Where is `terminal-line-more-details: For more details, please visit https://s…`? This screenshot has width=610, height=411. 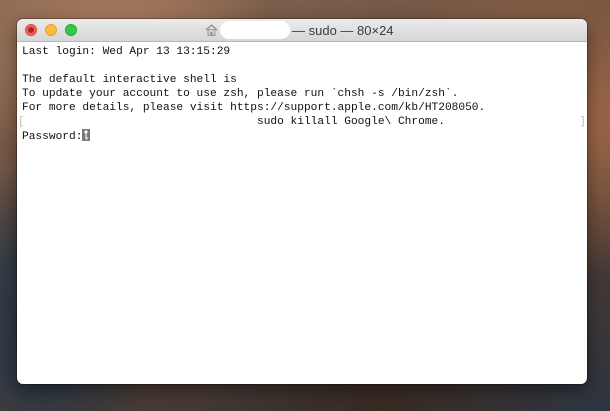
terminal-line-more-details: For more details, please visit https://s… is located at coordinates (254, 108).